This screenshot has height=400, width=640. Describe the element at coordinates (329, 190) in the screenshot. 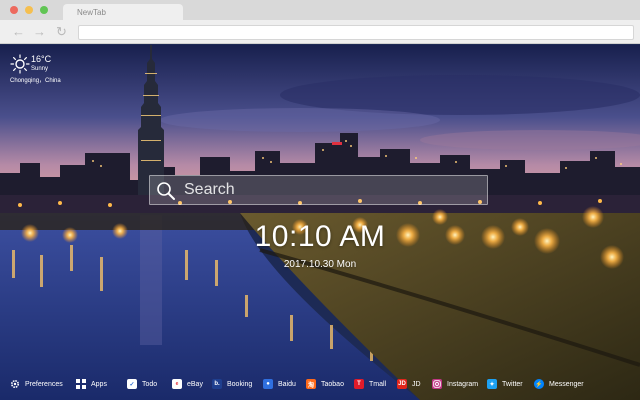

I see `search-input` at that location.